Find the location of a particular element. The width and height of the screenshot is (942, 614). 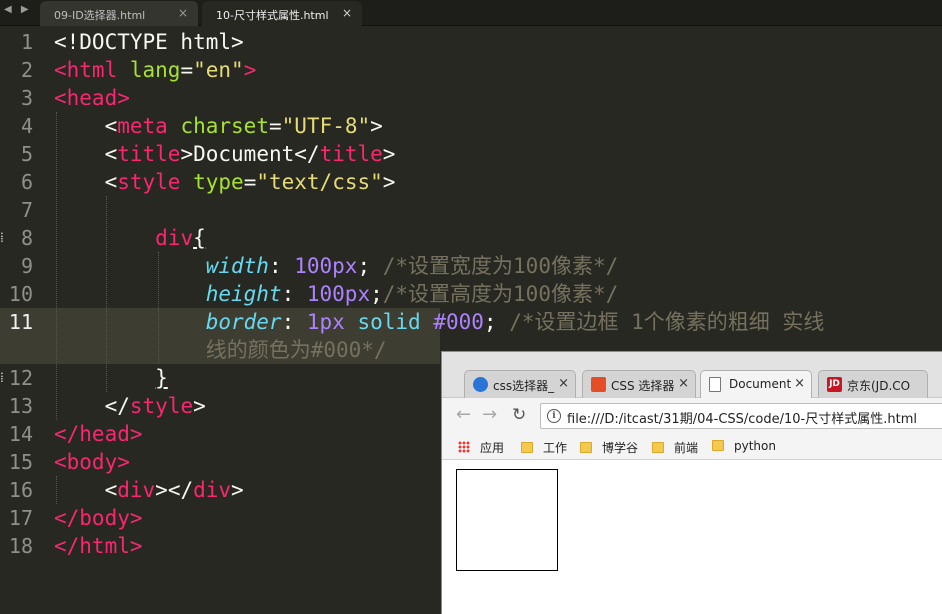

code-line-5: <title>Document</title> is located at coordinates (250, 154).